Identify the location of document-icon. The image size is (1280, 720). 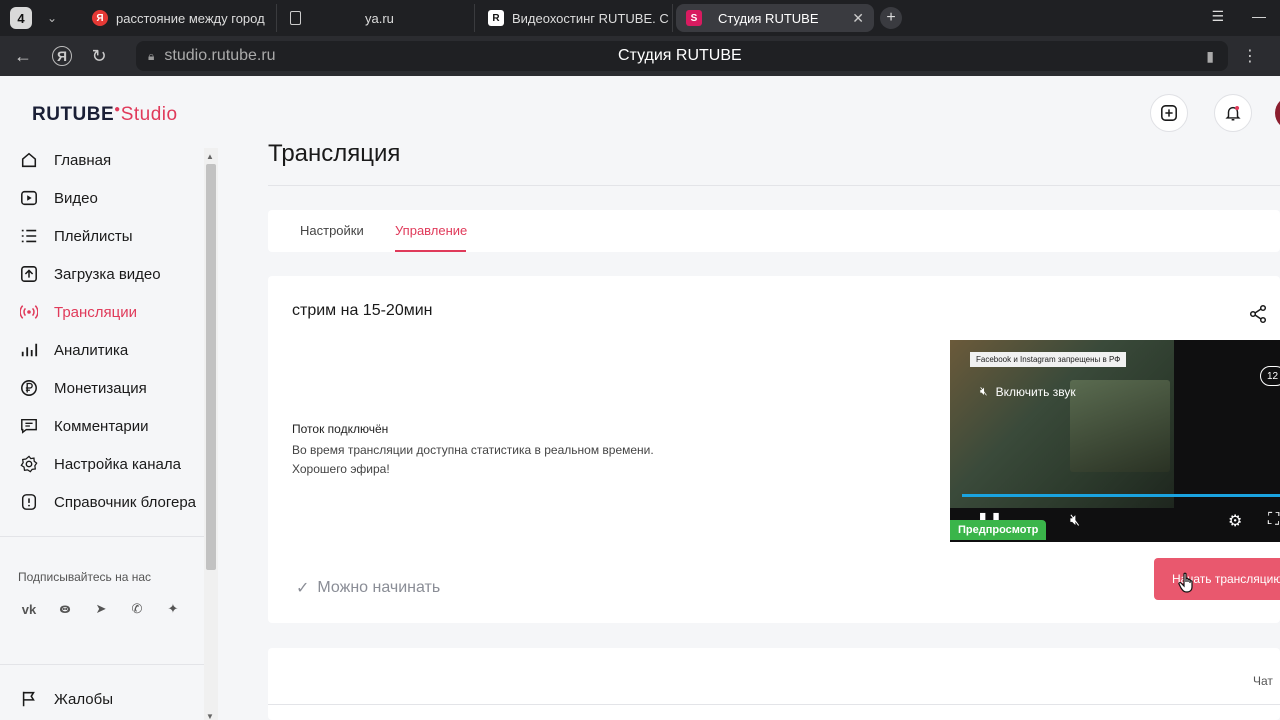
(295, 18).